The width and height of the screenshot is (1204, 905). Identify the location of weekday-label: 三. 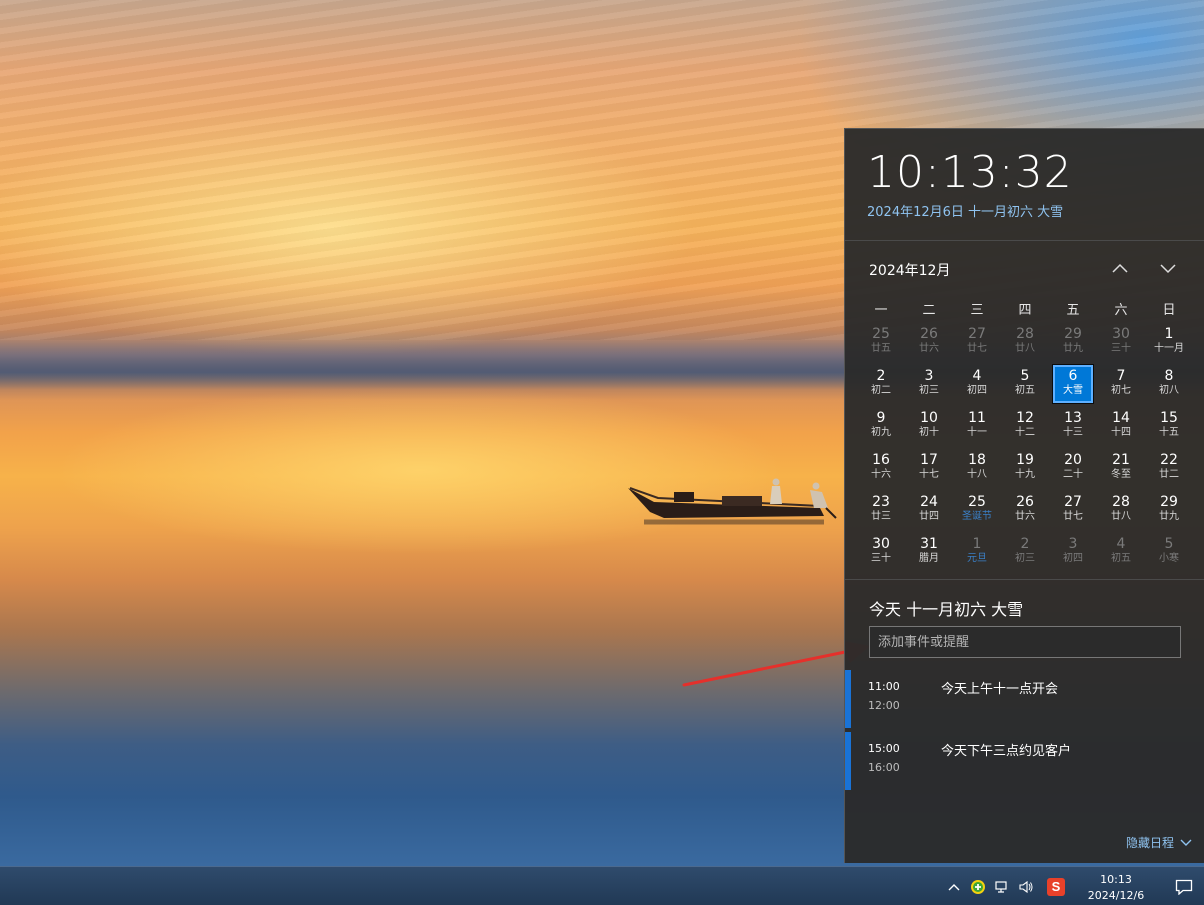
(977, 310).